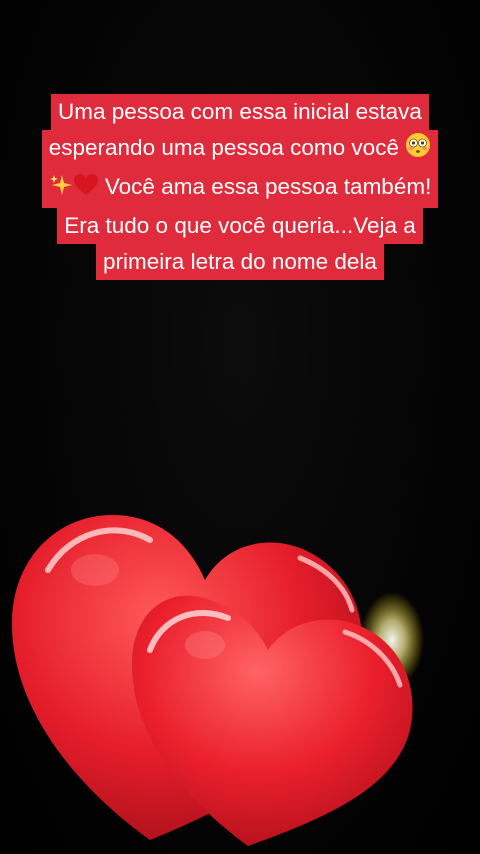 The width and height of the screenshot is (480, 854). Describe the element at coordinates (223, 147) in the screenshot. I see `caption-line-2-text: esperando uma pessoa como você` at that location.